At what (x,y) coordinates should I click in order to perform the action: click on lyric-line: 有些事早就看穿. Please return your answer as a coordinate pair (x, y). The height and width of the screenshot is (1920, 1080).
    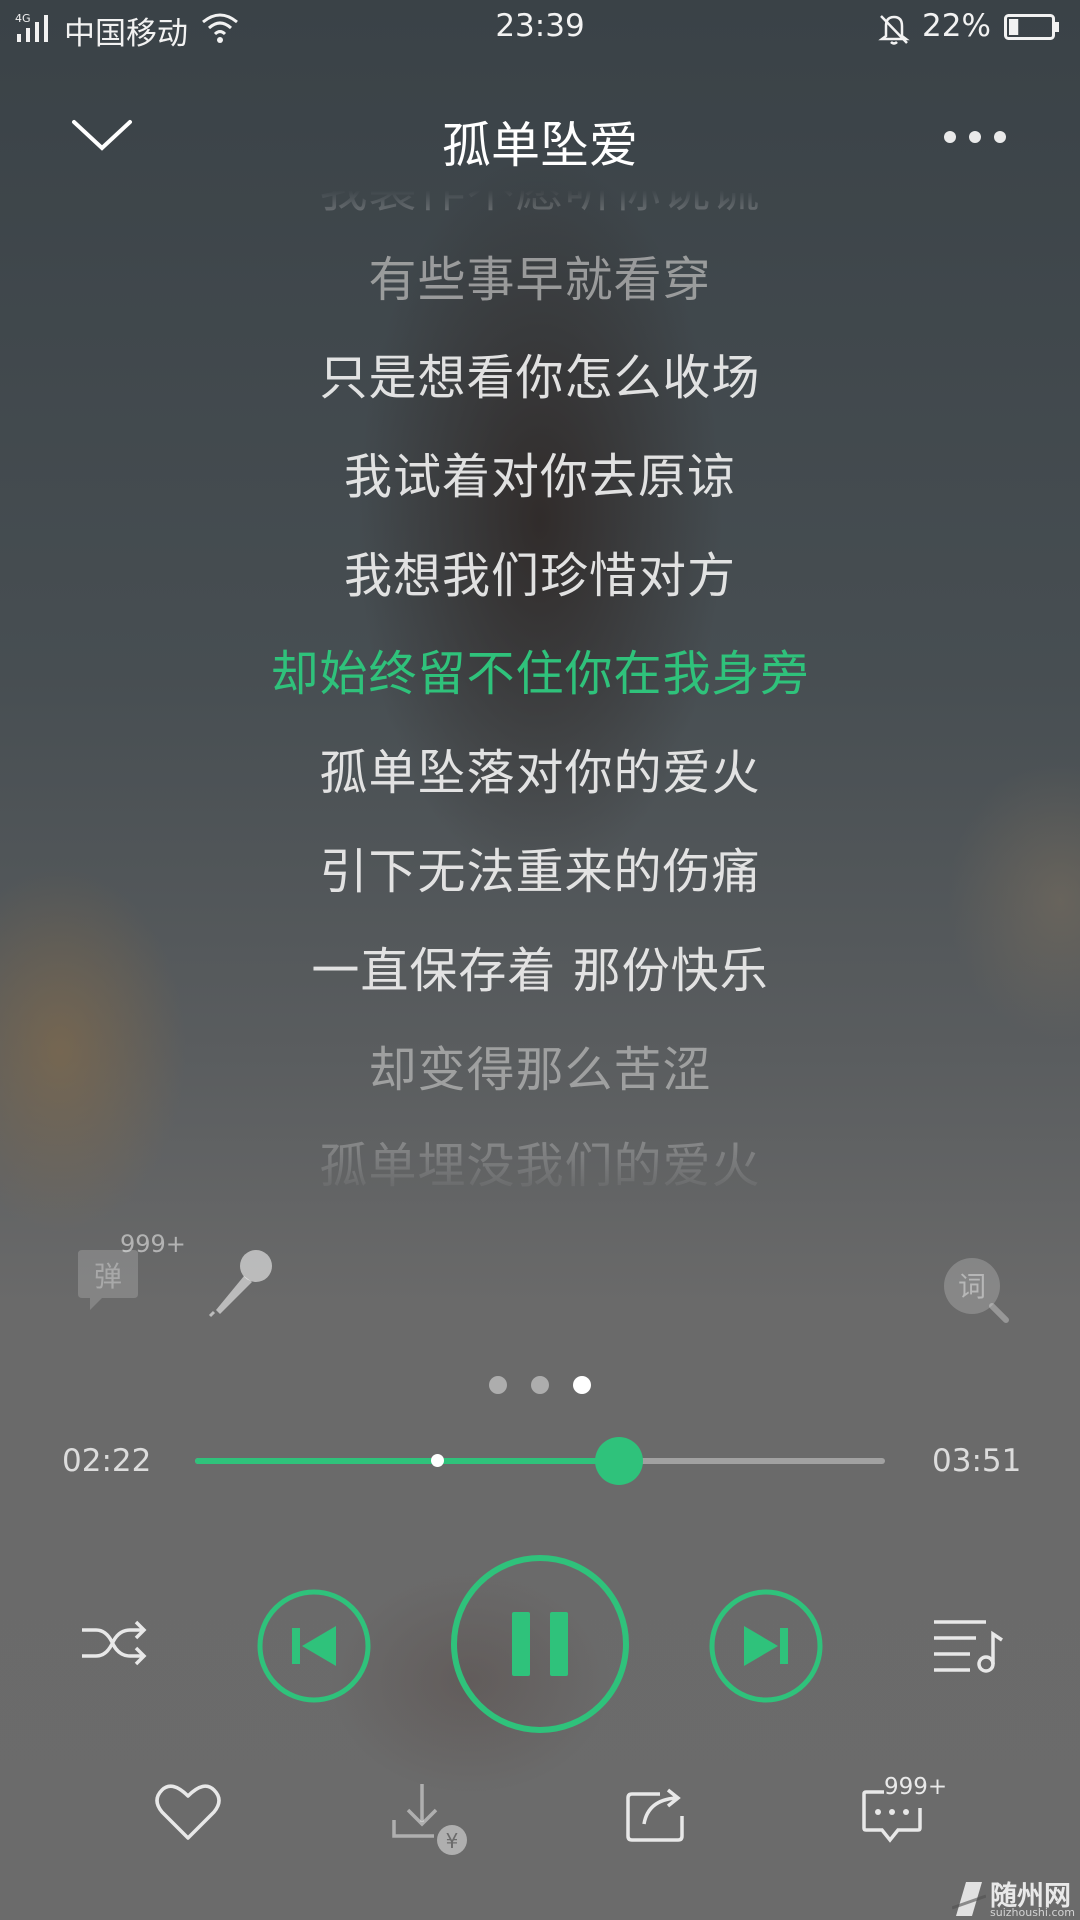
    Looking at the image, I should click on (540, 280).